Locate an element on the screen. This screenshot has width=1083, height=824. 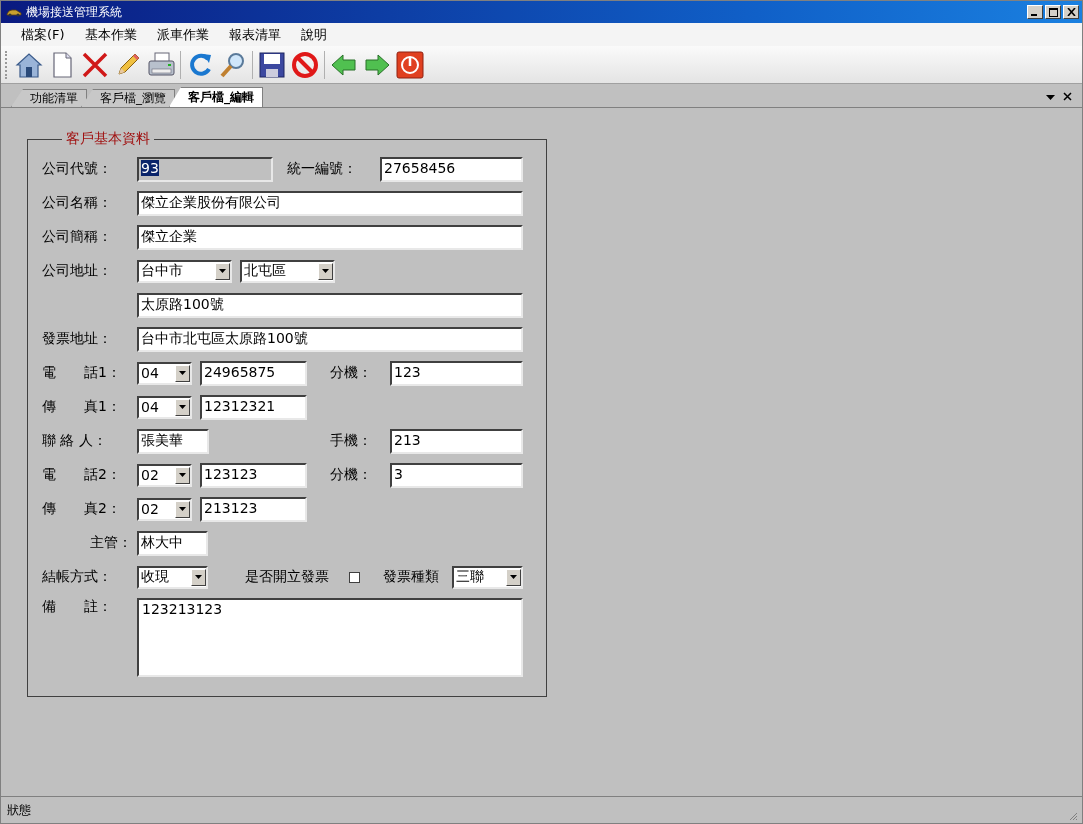
menu-item: 檔案(F) is located at coordinates (43, 34).